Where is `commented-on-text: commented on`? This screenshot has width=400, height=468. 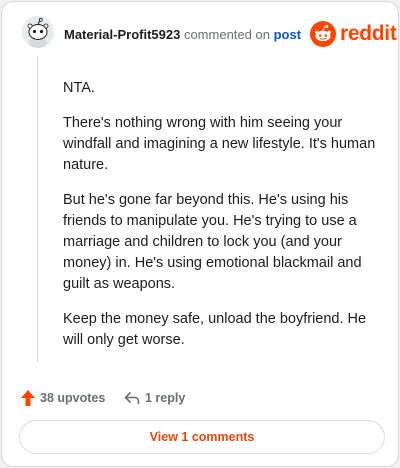
commented-on-text: commented on is located at coordinates (226, 34).